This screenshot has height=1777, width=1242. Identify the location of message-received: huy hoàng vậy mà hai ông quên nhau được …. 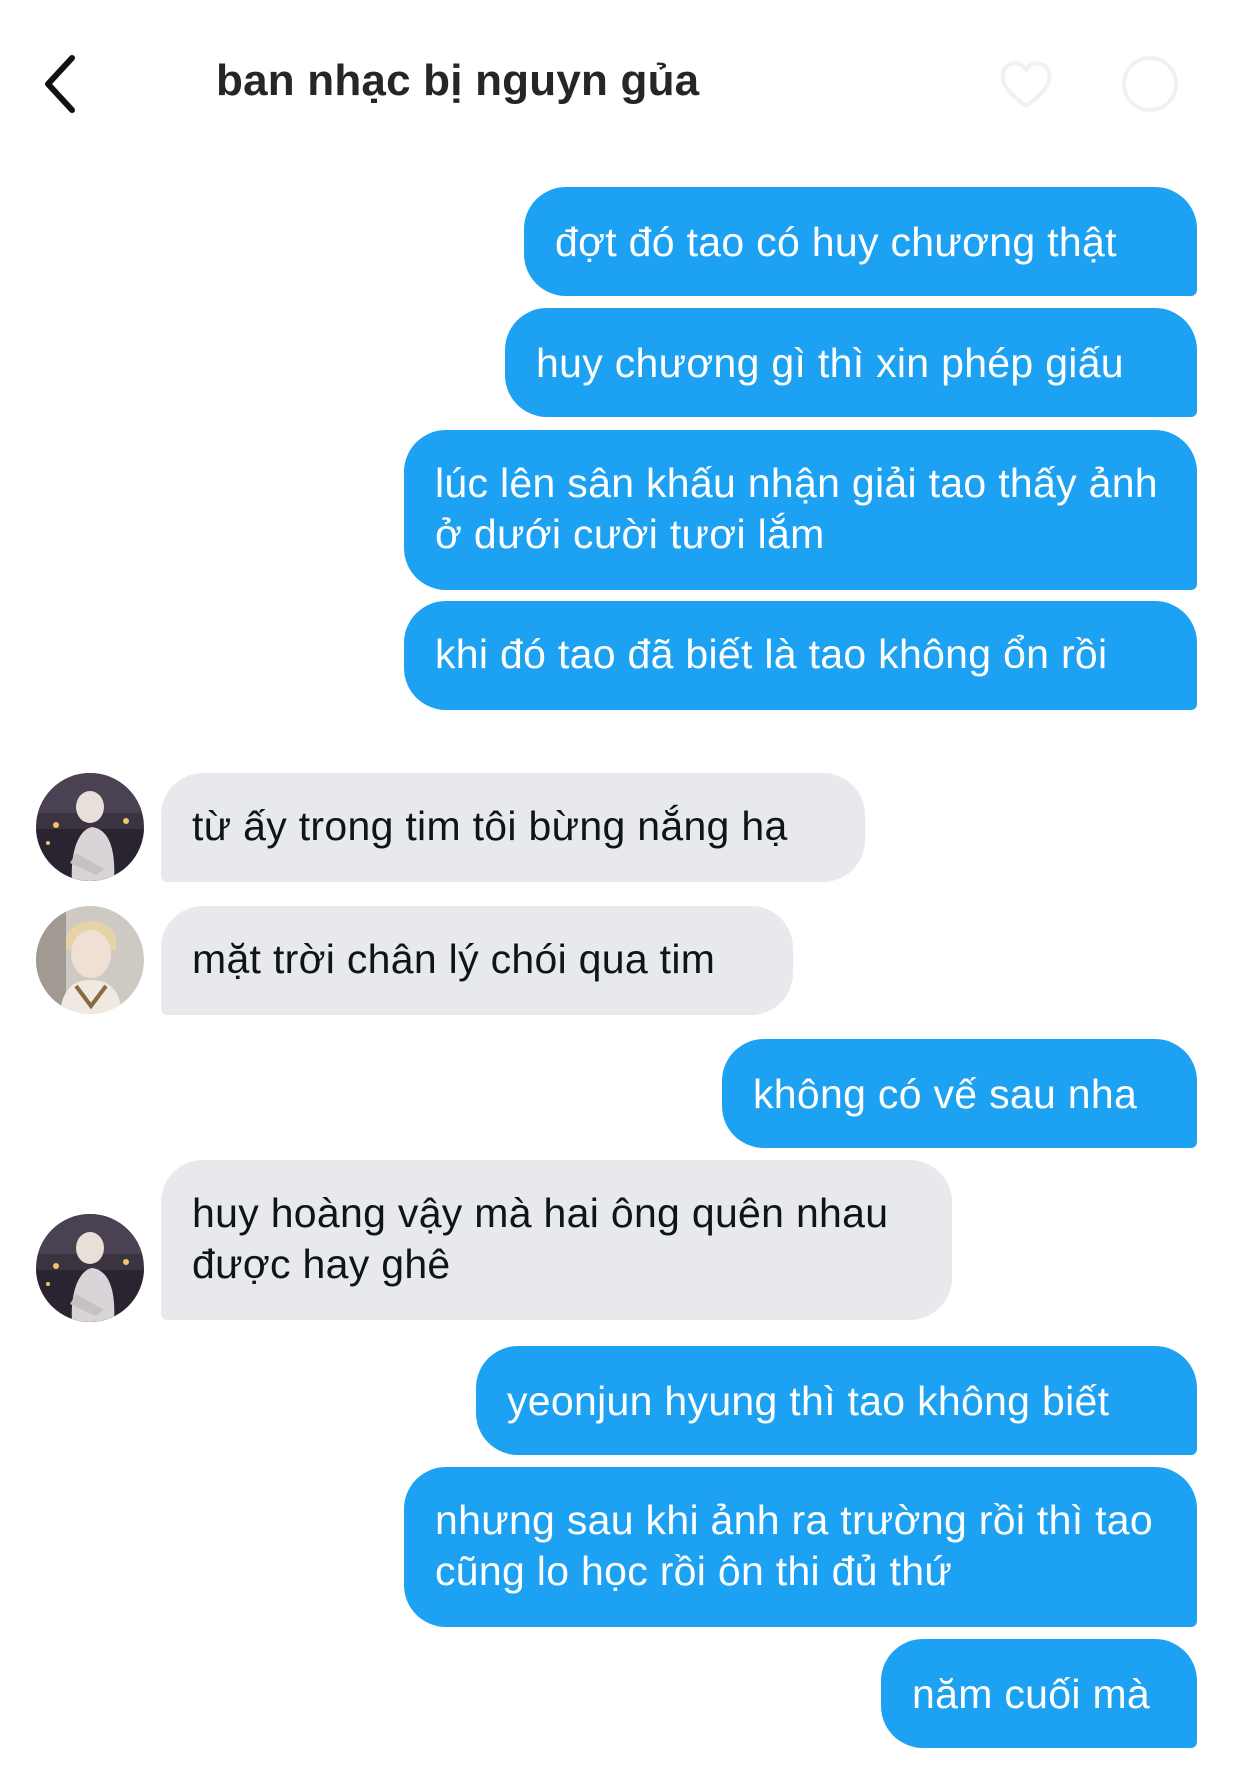
(556, 1240).